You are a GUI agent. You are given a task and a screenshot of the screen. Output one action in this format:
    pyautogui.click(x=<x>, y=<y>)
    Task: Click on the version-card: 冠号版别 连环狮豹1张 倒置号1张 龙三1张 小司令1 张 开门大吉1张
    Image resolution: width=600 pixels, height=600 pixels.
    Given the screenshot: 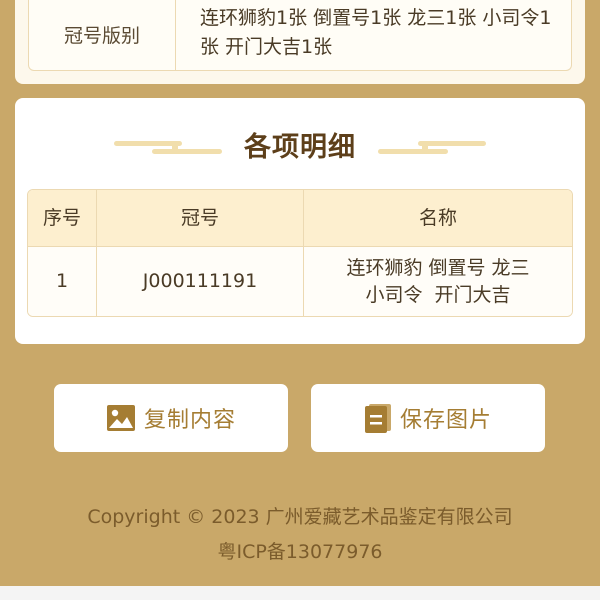 What is the action you would take?
    pyautogui.click(x=300, y=42)
    